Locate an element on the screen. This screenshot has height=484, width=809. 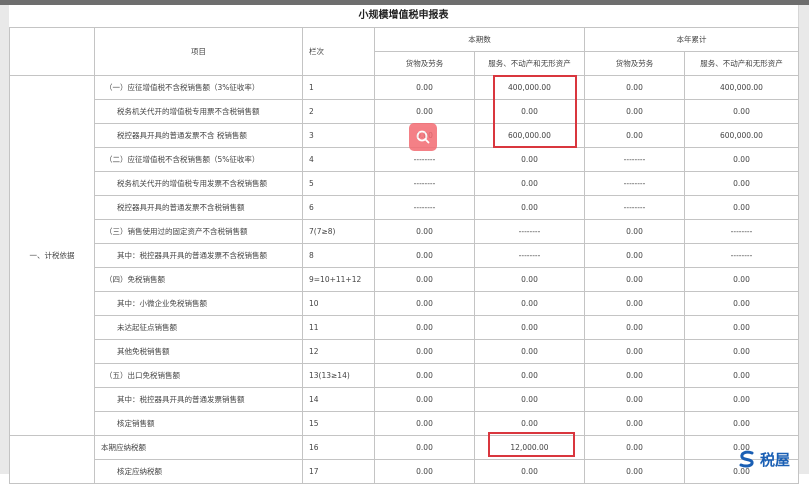
header-ytd: 本年累计 is located at coordinates (691, 39).